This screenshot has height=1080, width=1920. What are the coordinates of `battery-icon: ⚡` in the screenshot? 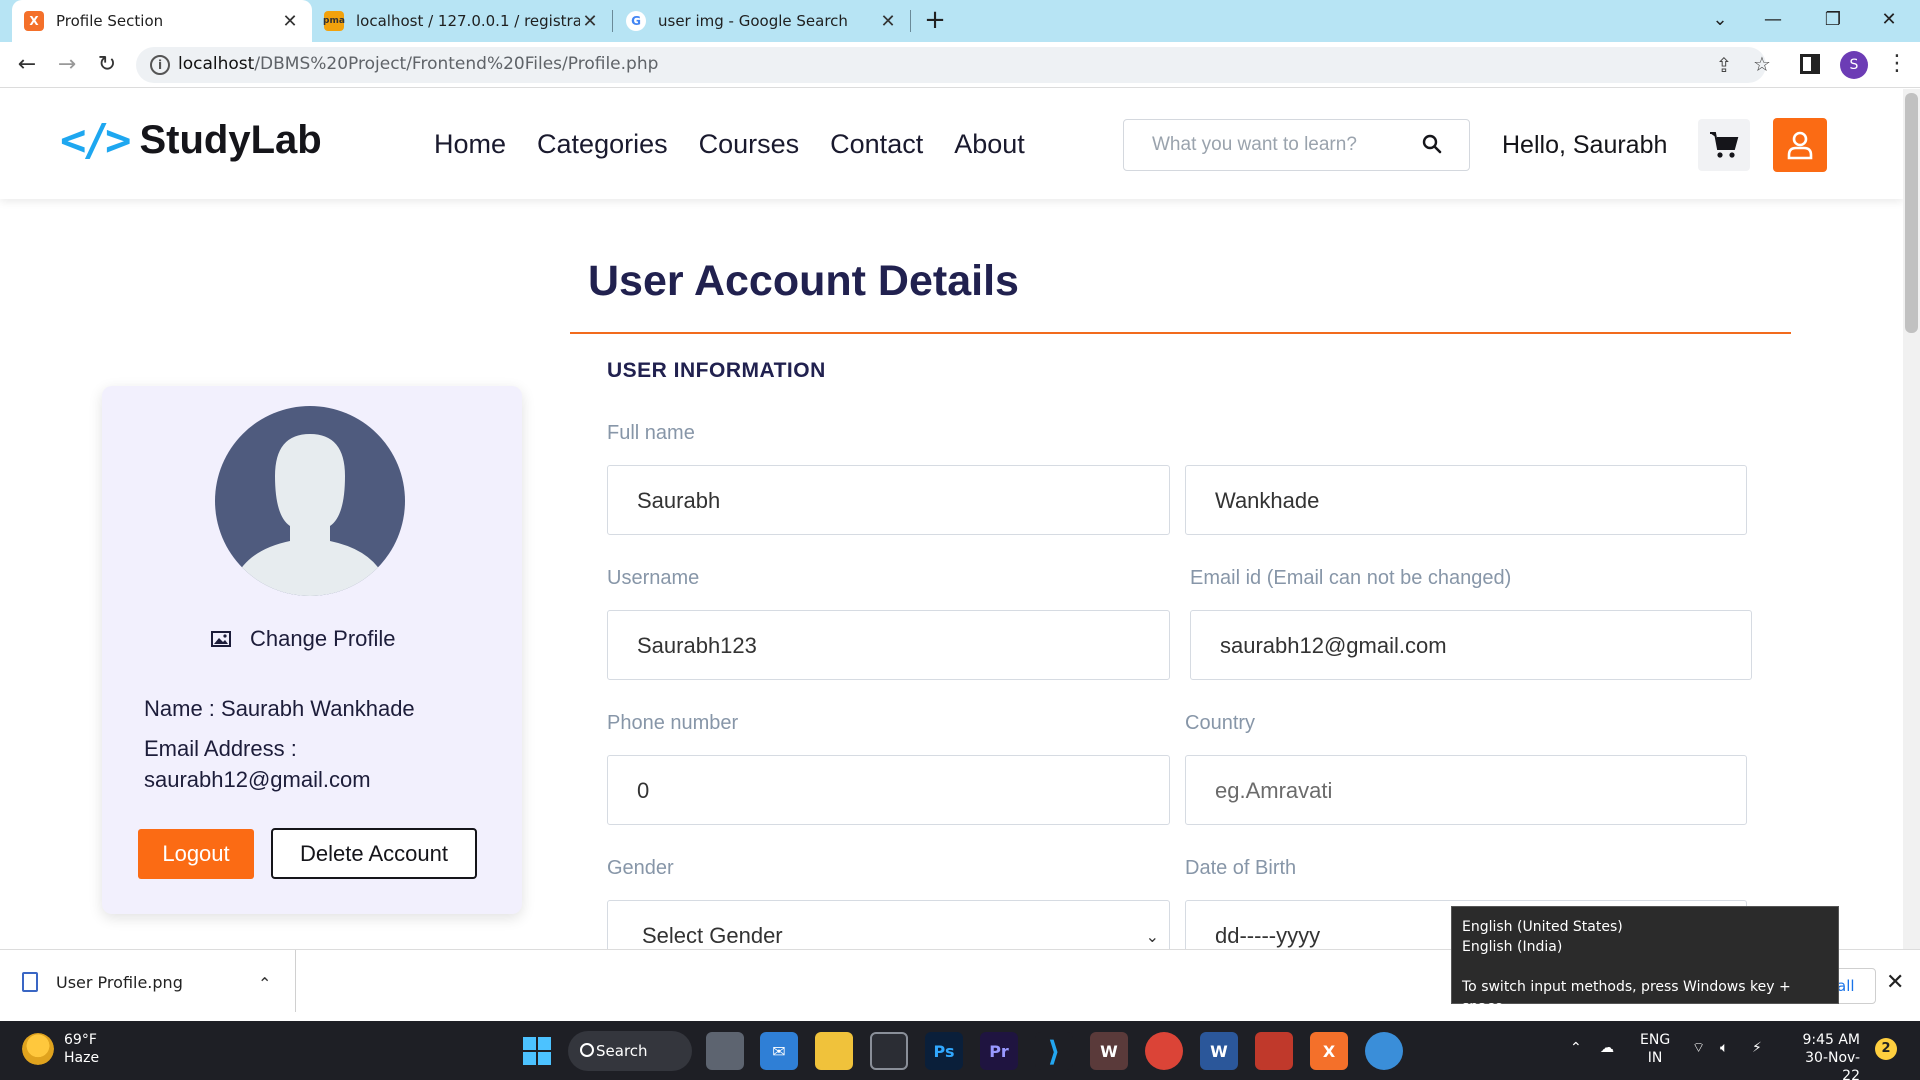 It's located at (1757, 1048).